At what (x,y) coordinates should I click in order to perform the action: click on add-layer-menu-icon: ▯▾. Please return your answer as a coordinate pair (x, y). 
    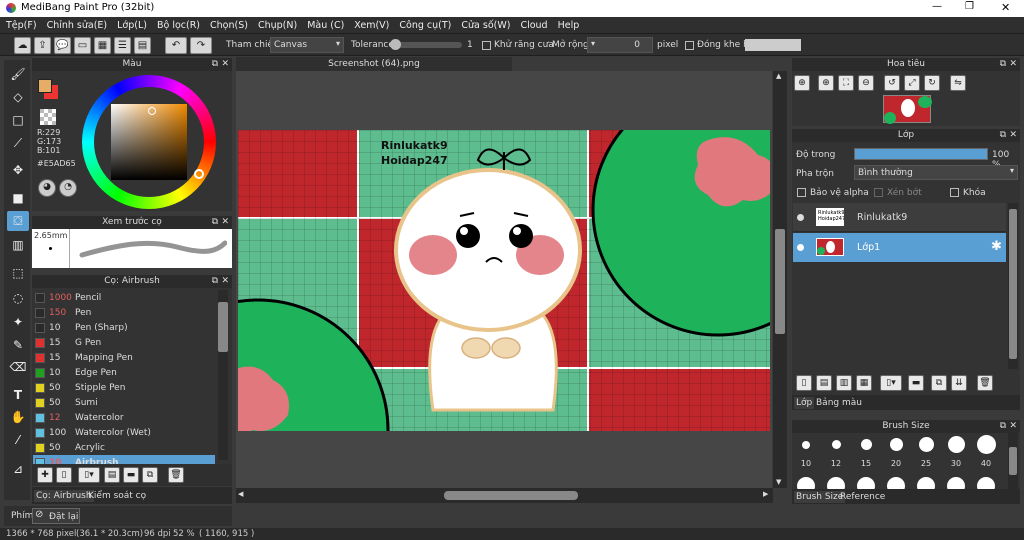
    Looking at the image, I should click on (891, 383).